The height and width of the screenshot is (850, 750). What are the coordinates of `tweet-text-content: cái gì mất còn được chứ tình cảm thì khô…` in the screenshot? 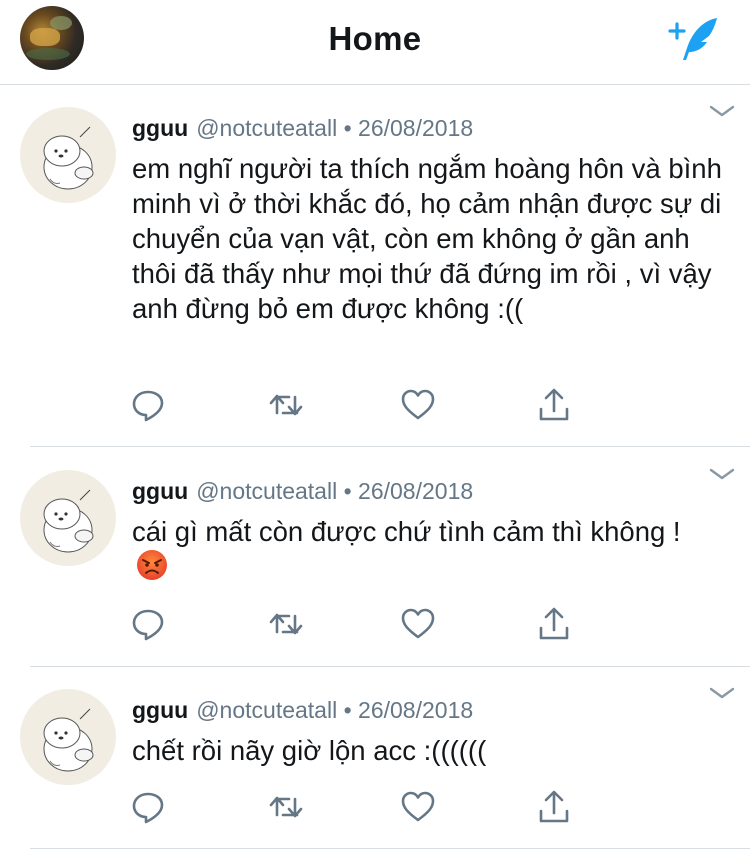 It's located at (406, 531).